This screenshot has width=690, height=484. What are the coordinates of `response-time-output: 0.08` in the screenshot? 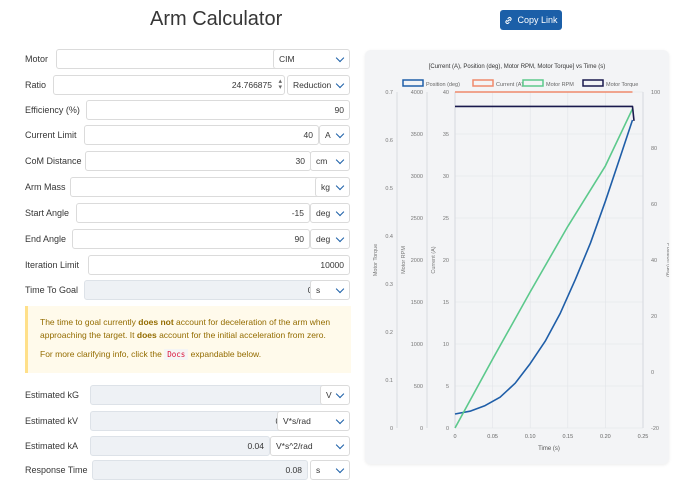 It's located at (200, 470).